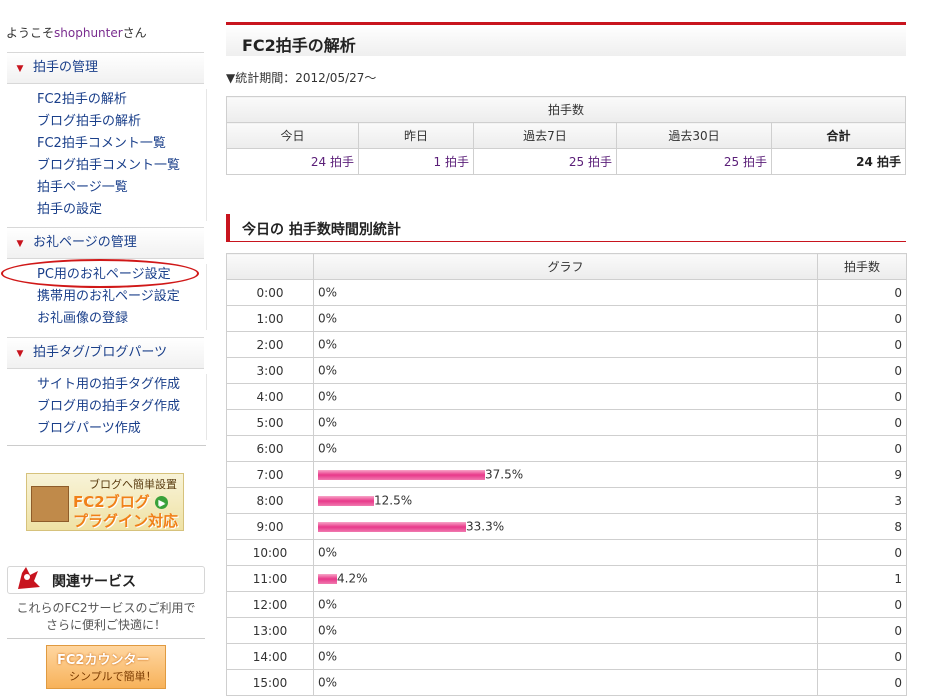 The image size is (948, 696). I want to click on counter-banner-sub: シンプルで簡単！, so click(113, 676).